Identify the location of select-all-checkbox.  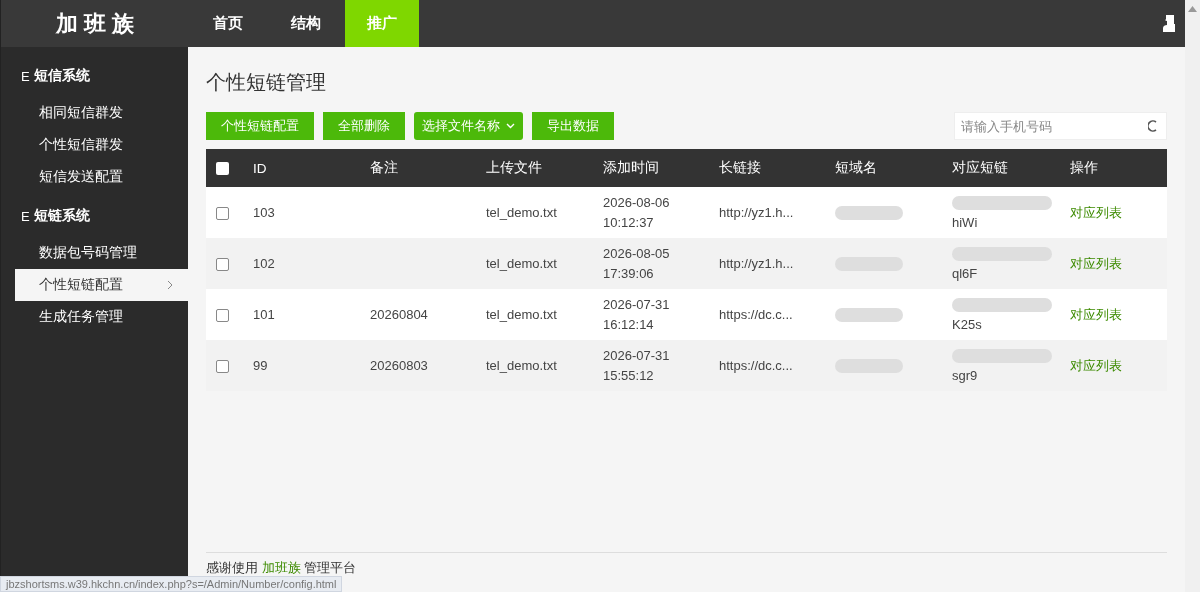
(222, 169).